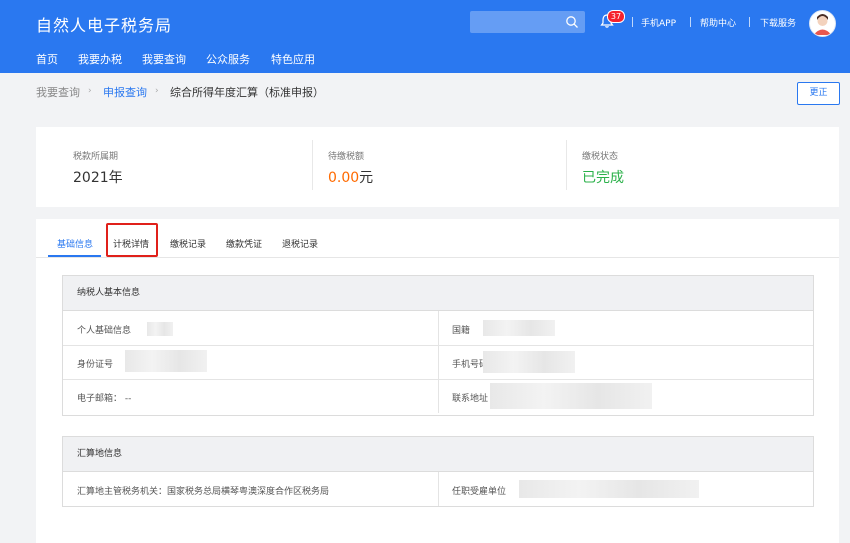 This screenshot has width=850, height=543. I want to click on search-input, so click(527, 22).